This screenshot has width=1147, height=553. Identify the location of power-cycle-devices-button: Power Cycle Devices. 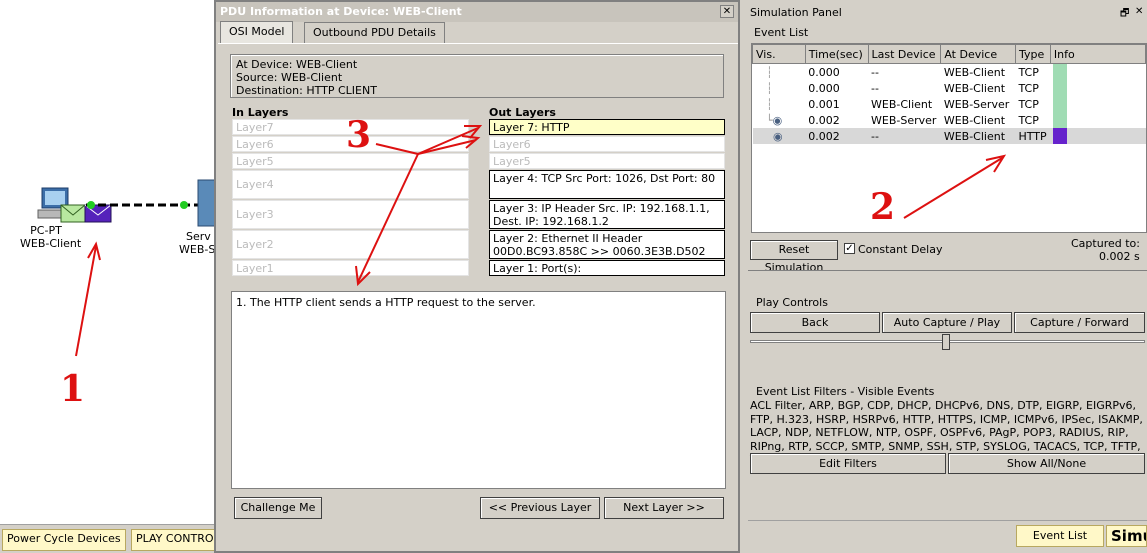
(64, 540).